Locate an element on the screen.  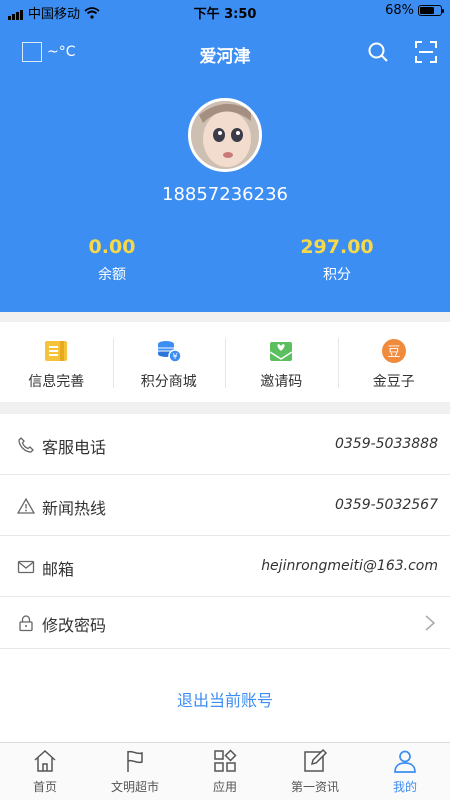
quick-item-invite: 邀请码 is located at coordinates (281, 362).